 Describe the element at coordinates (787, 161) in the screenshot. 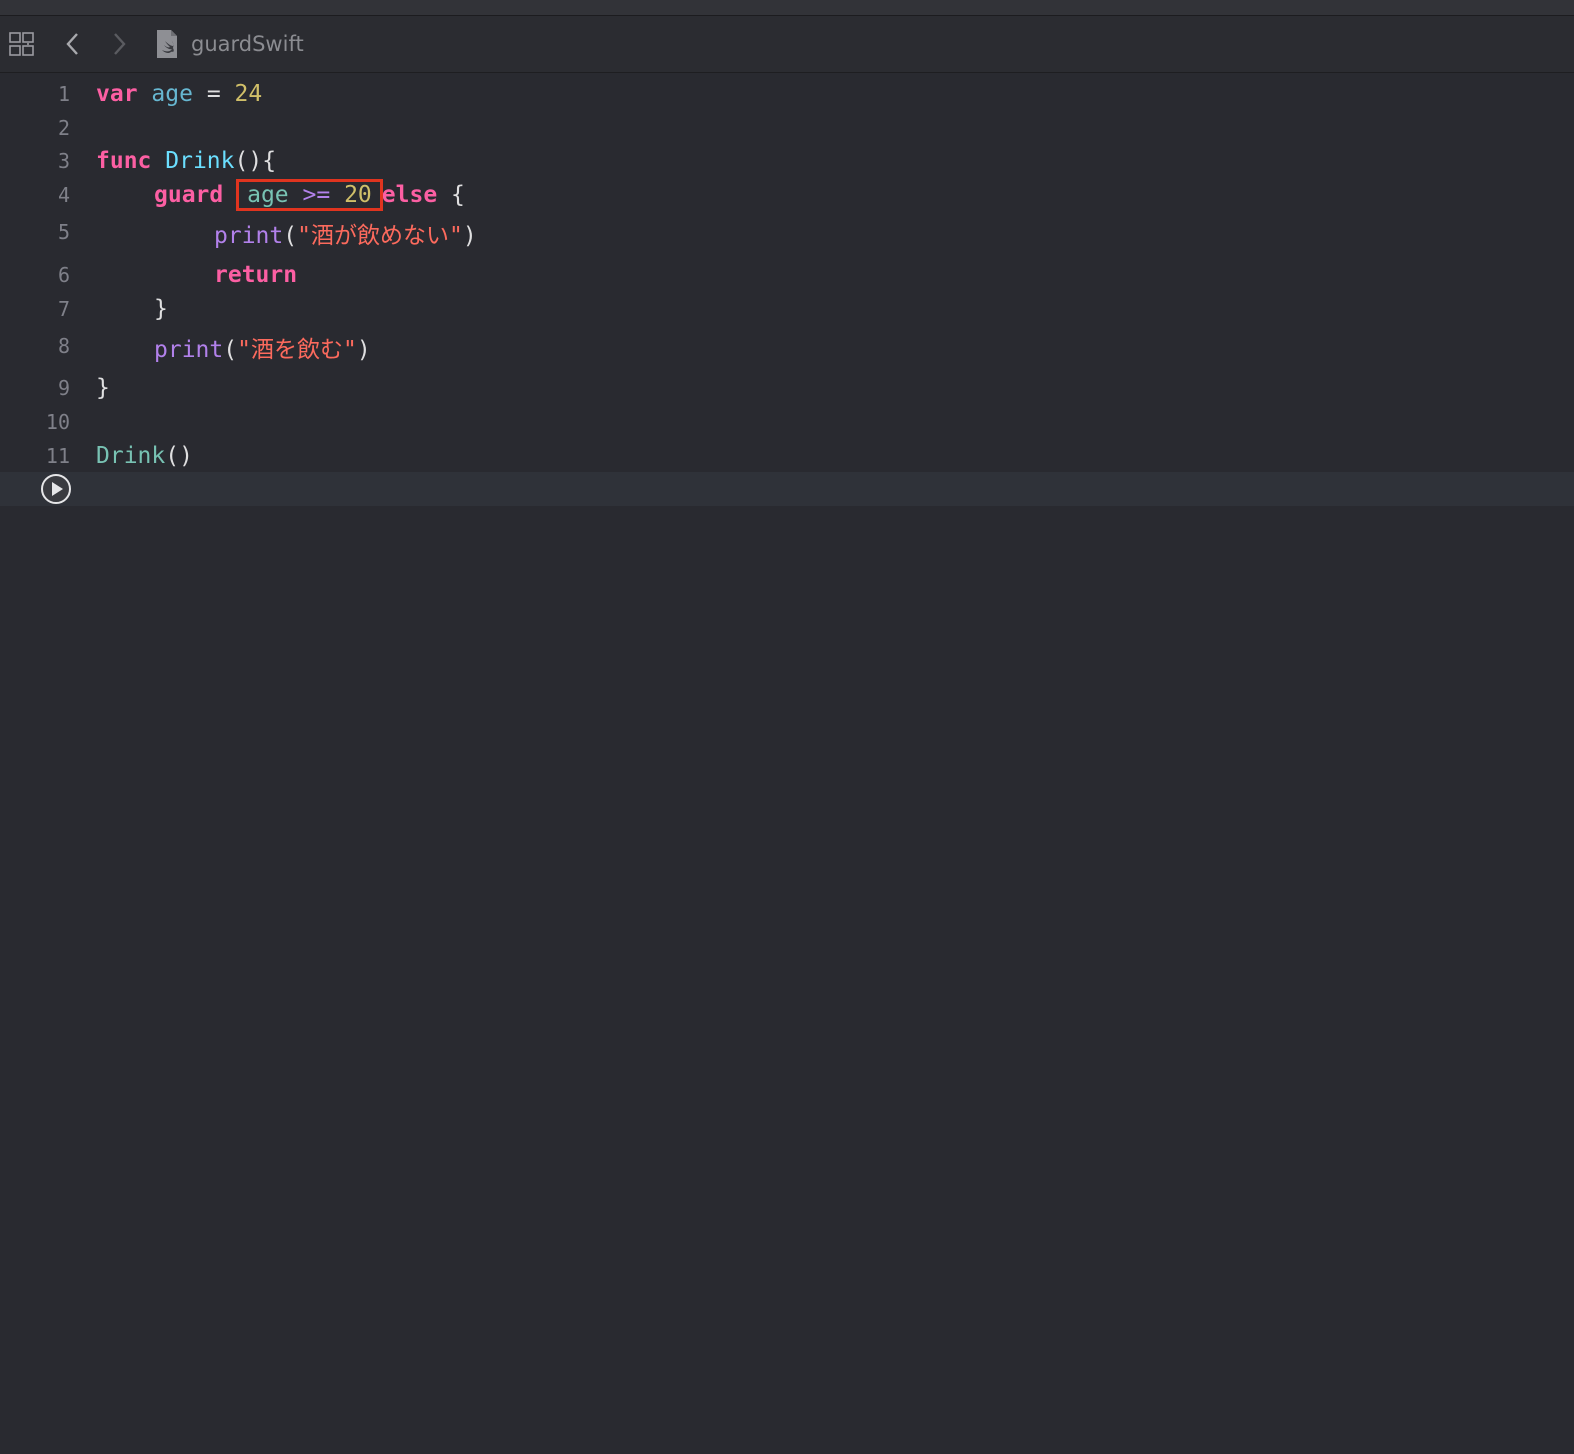

I see `code-line-3: 3 func Drink(){` at that location.